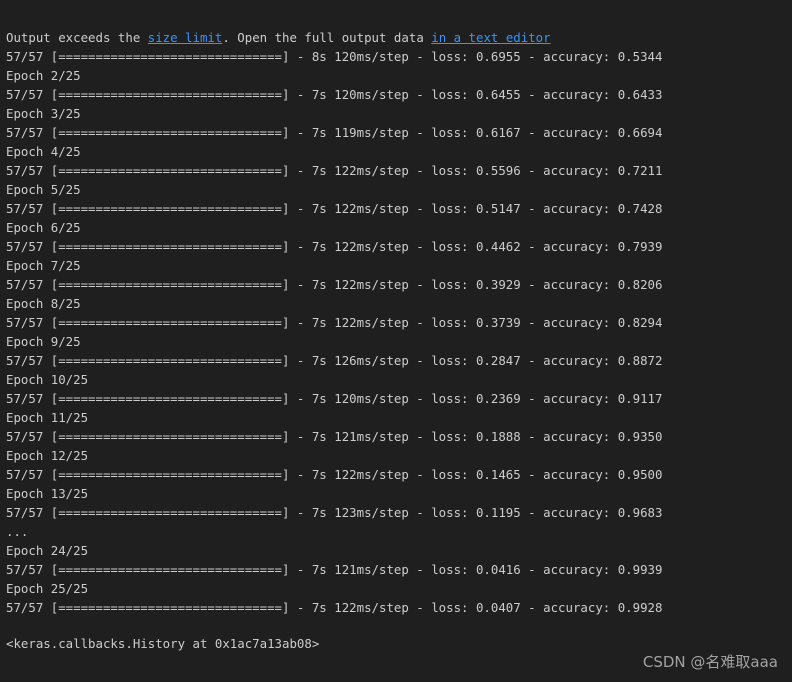  Describe the element at coordinates (710, 662) in the screenshot. I see `watermark: CSDN @名难取aaa` at that location.